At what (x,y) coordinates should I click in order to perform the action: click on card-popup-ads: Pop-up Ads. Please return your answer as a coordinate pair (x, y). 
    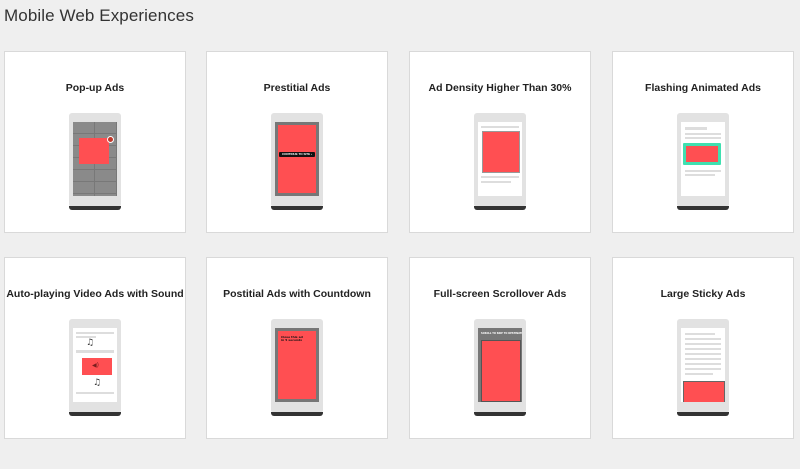
    Looking at the image, I should click on (95, 142).